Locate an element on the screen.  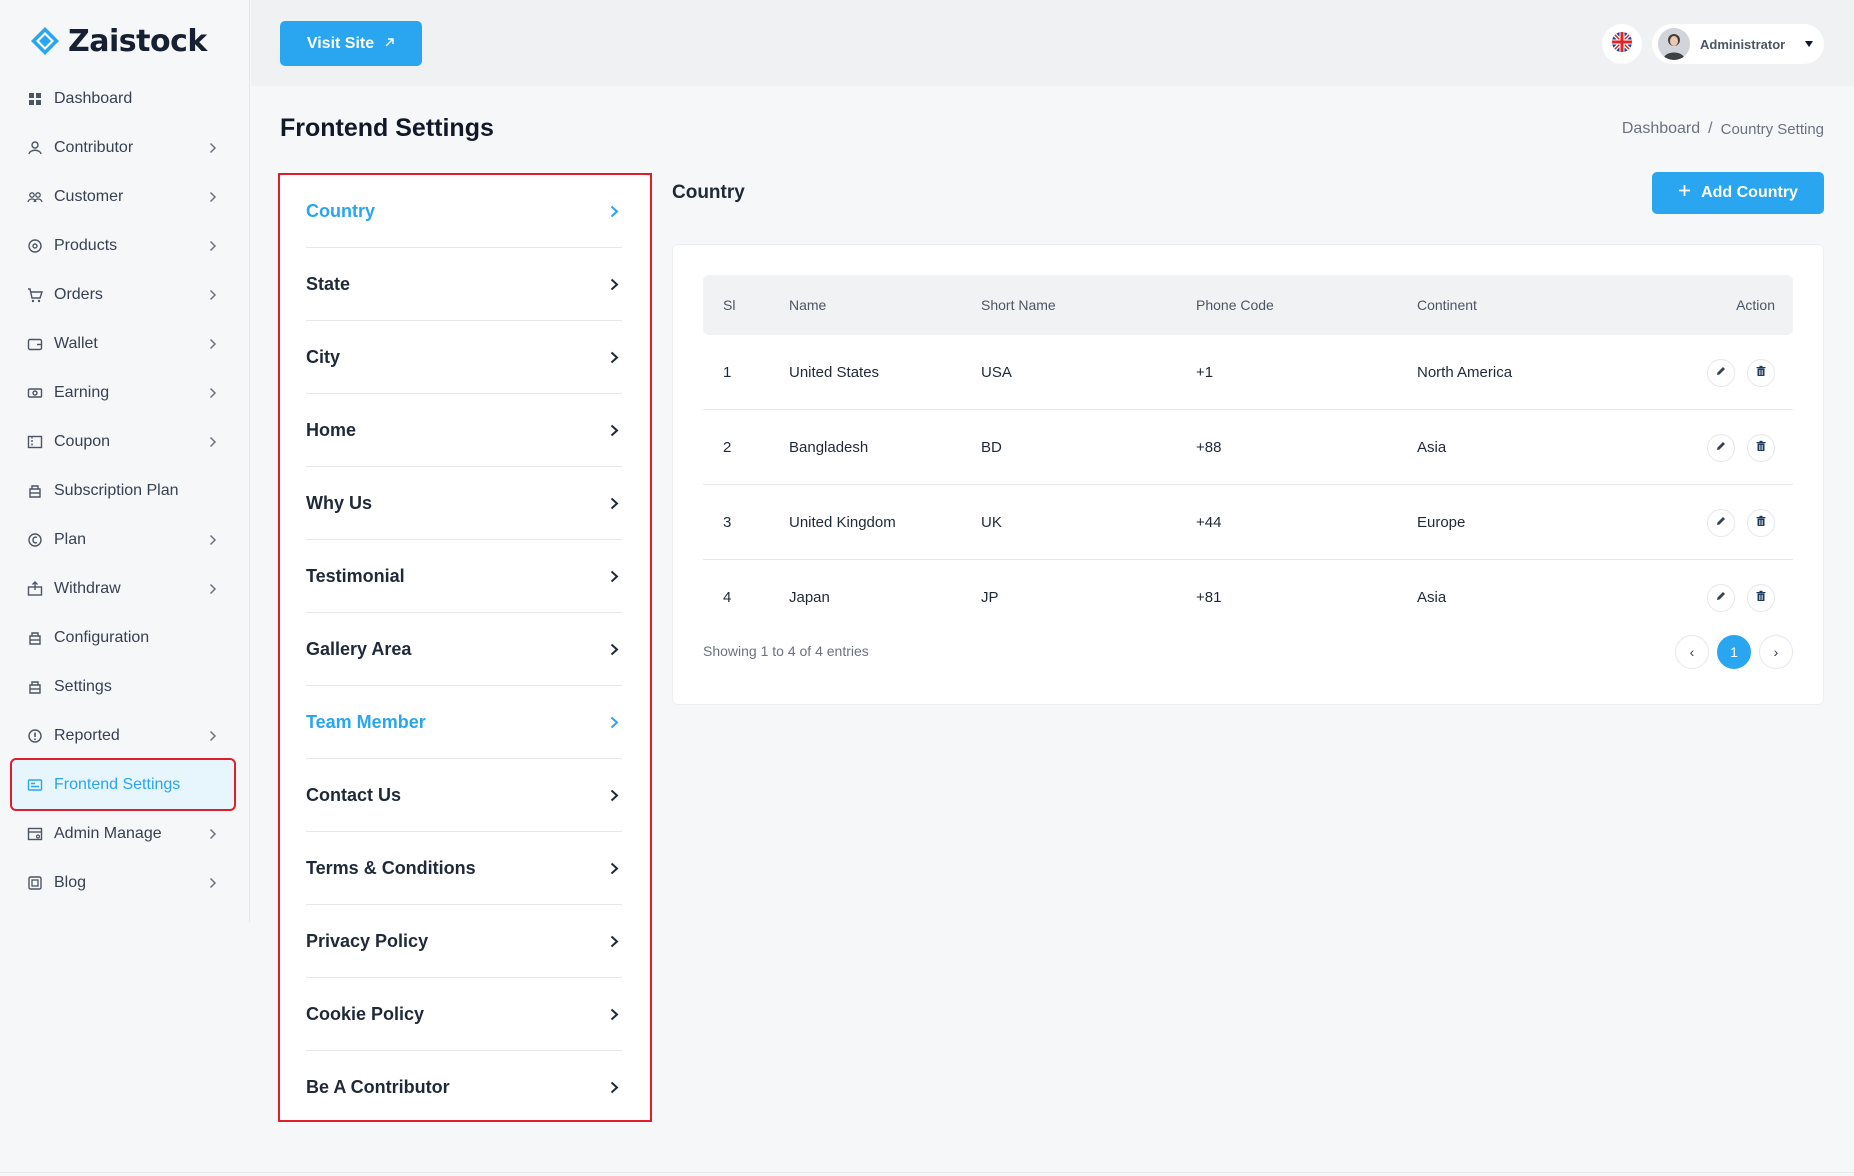
settings-menu-label: State is located at coordinates (328, 283).